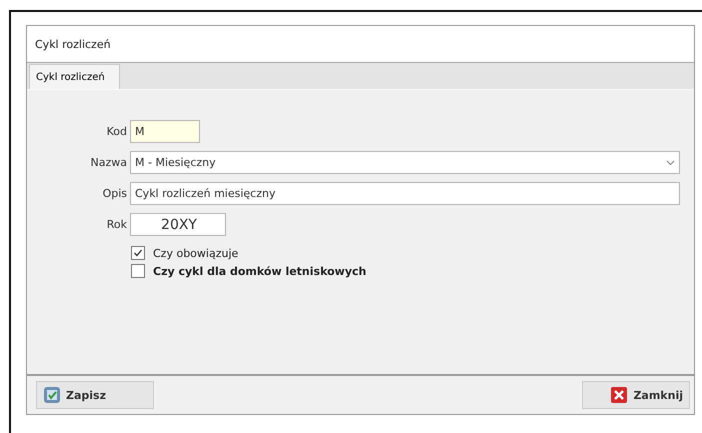 The height and width of the screenshot is (433, 702). I want to click on field-label: Rok, so click(116, 224).